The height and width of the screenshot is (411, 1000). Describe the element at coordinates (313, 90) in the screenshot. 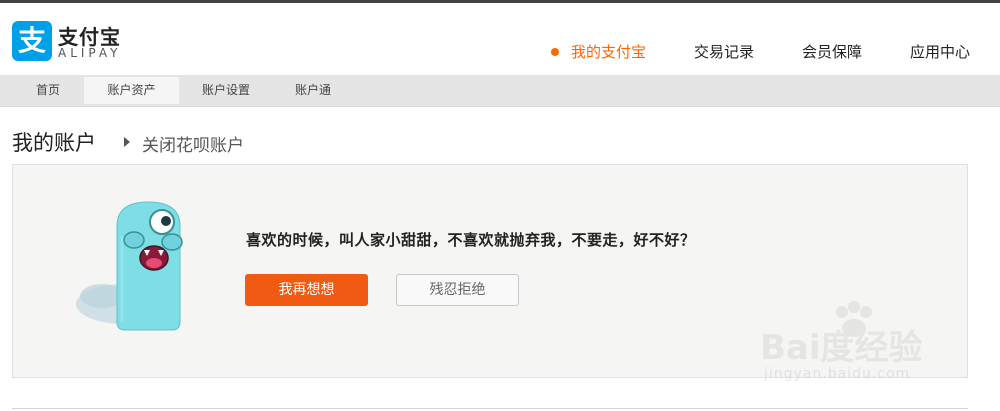

I see `subnav-account-link: 账户通` at that location.